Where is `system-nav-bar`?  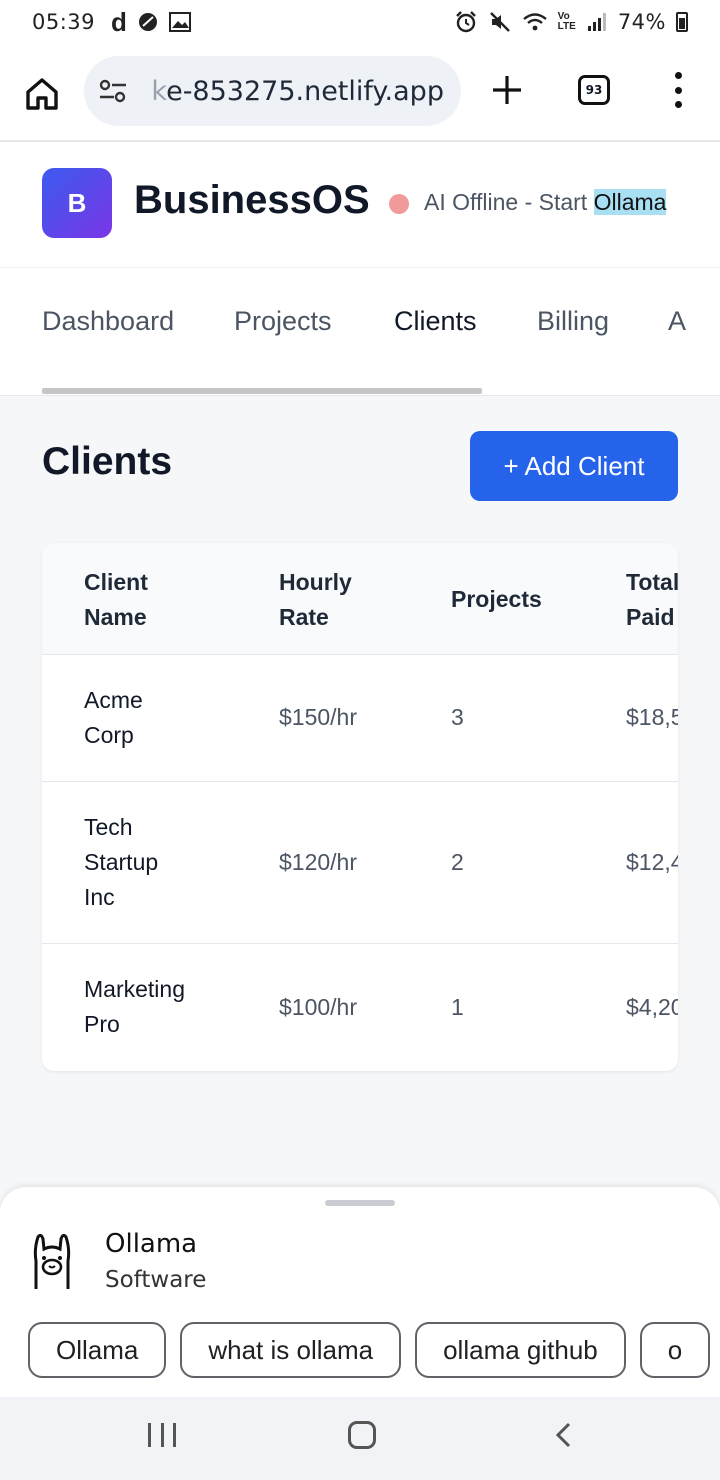
system-nav-bar is located at coordinates (360, 1438).